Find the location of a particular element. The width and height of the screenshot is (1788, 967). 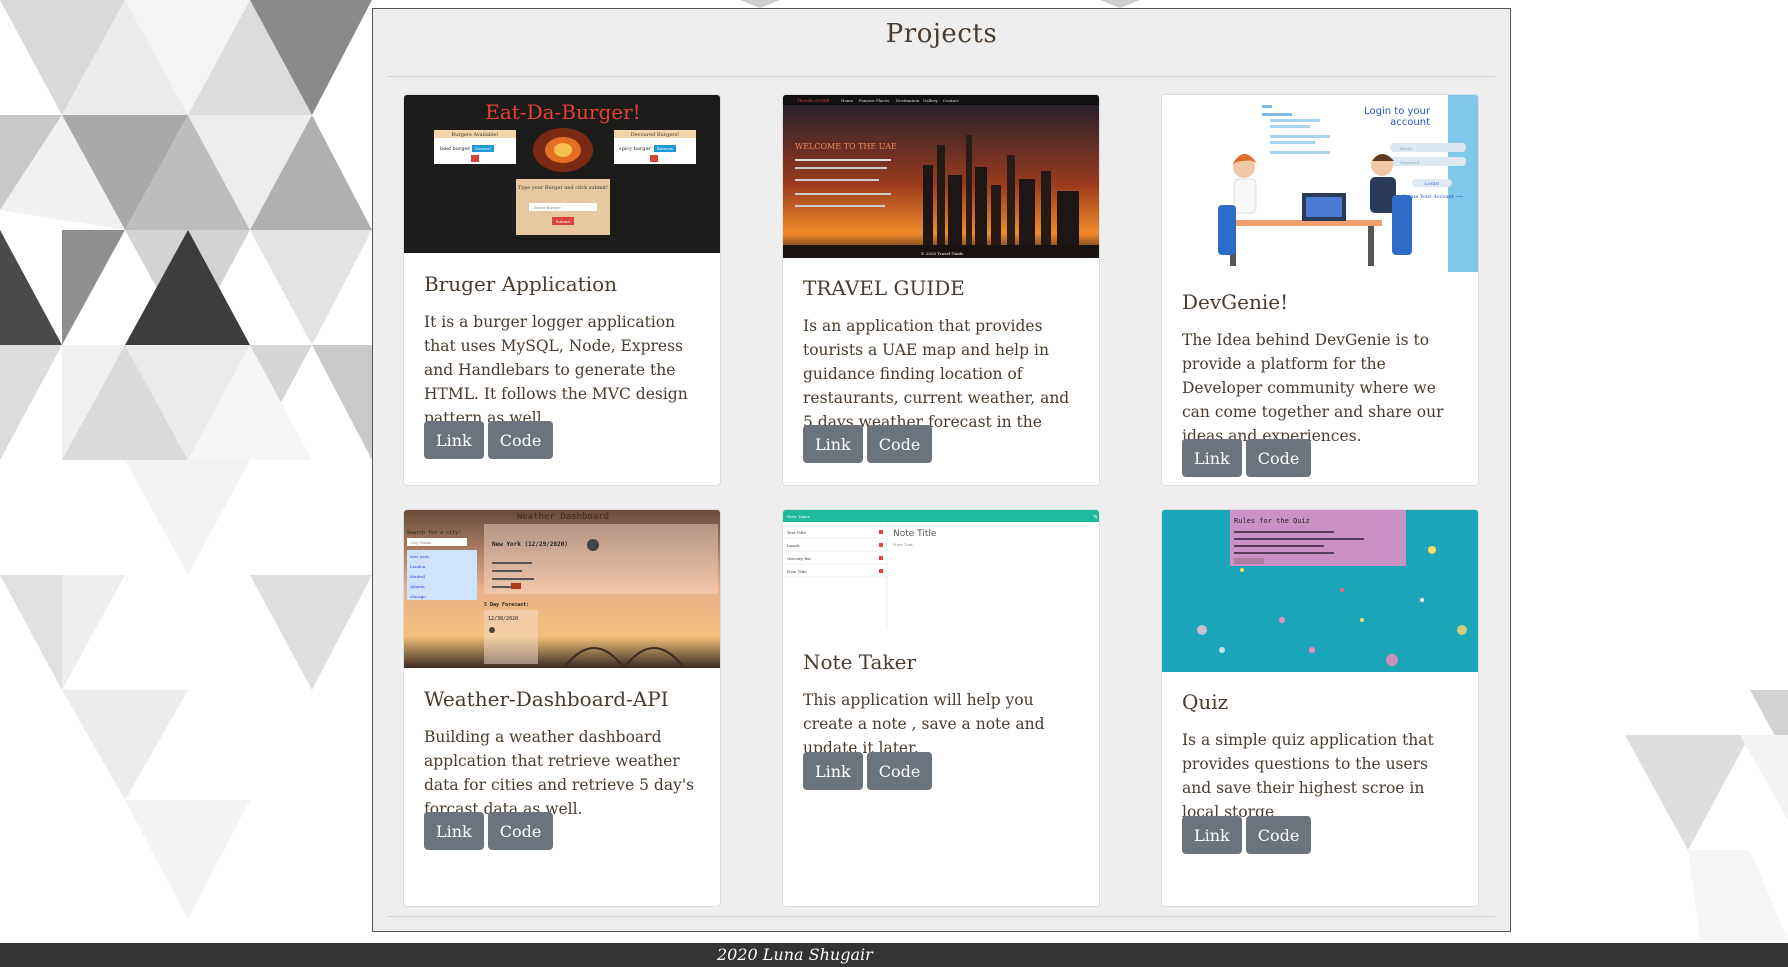

svg-text: Grocery list is located at coordinates (799, 558).